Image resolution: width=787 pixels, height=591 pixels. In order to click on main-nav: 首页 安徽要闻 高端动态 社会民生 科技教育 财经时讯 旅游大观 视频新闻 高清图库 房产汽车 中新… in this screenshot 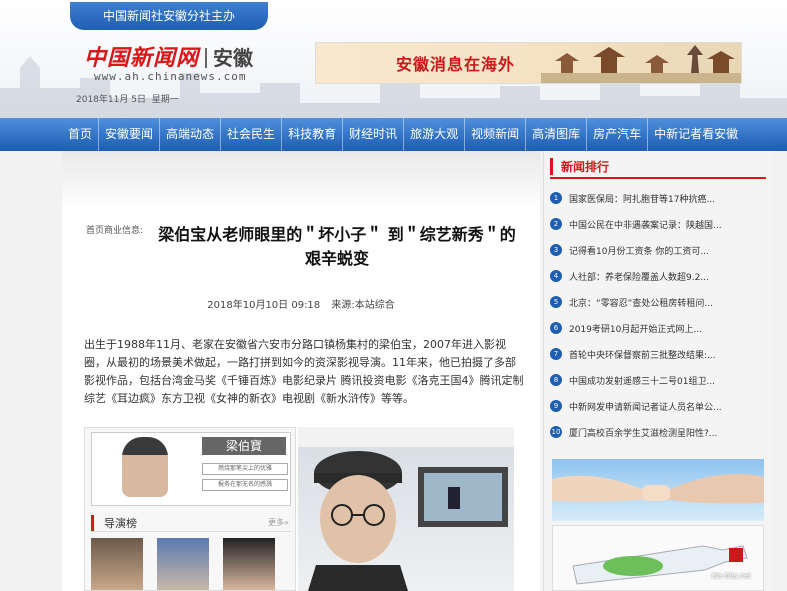, I will do `click(393, 134)`.